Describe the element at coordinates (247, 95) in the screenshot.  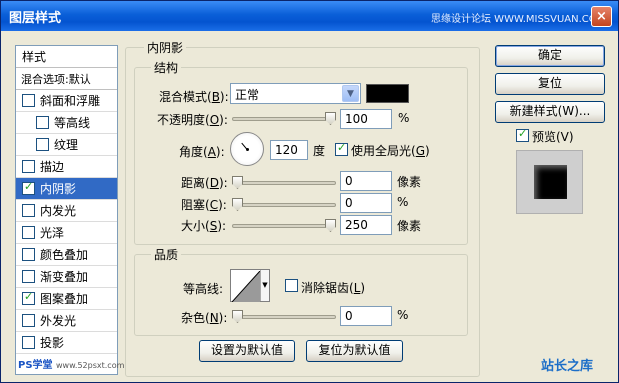
I see `blend-mode-value: 正常` at that location.